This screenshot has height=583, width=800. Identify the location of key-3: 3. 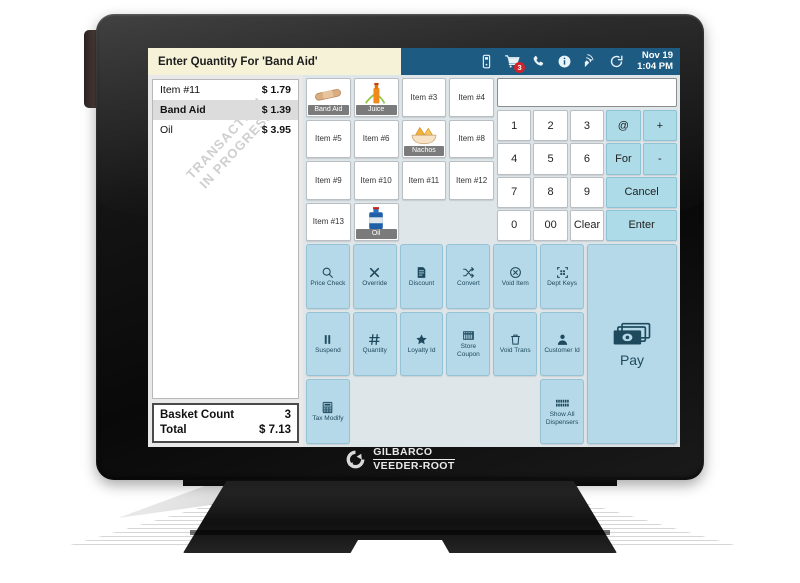
(587, 126).